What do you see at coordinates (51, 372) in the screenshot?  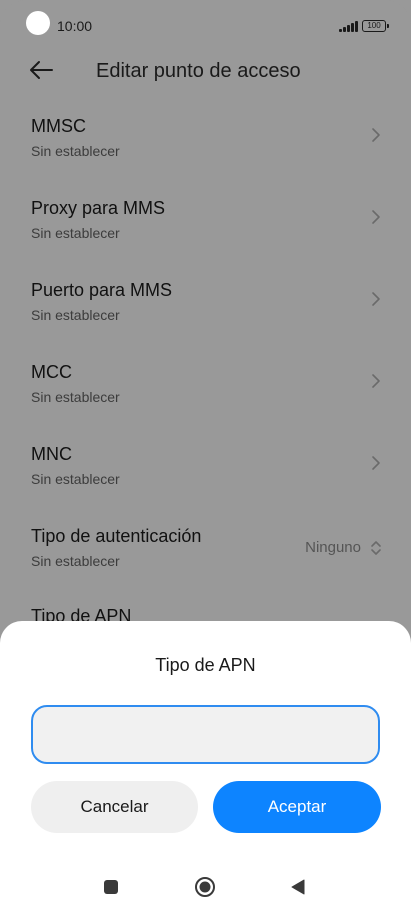 I see `item-title: MCC` at bounding box center [51, 372].